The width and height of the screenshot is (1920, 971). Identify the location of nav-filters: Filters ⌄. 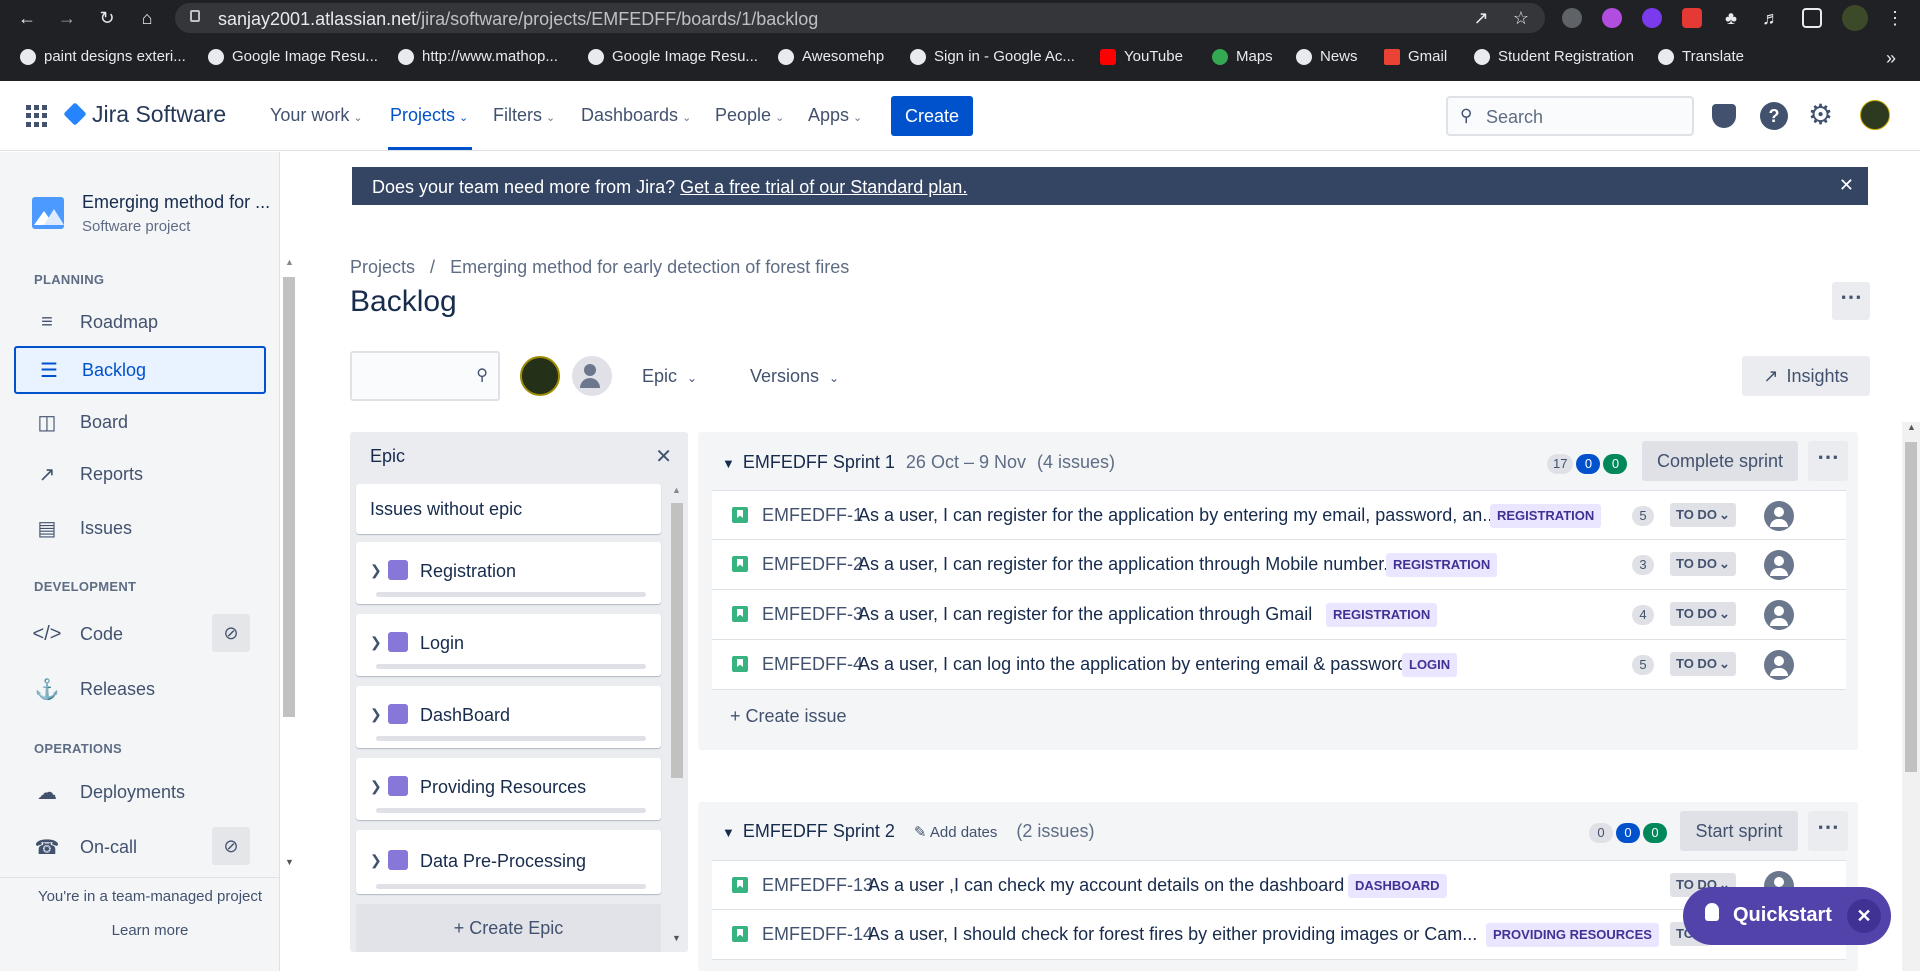
(524, 115).